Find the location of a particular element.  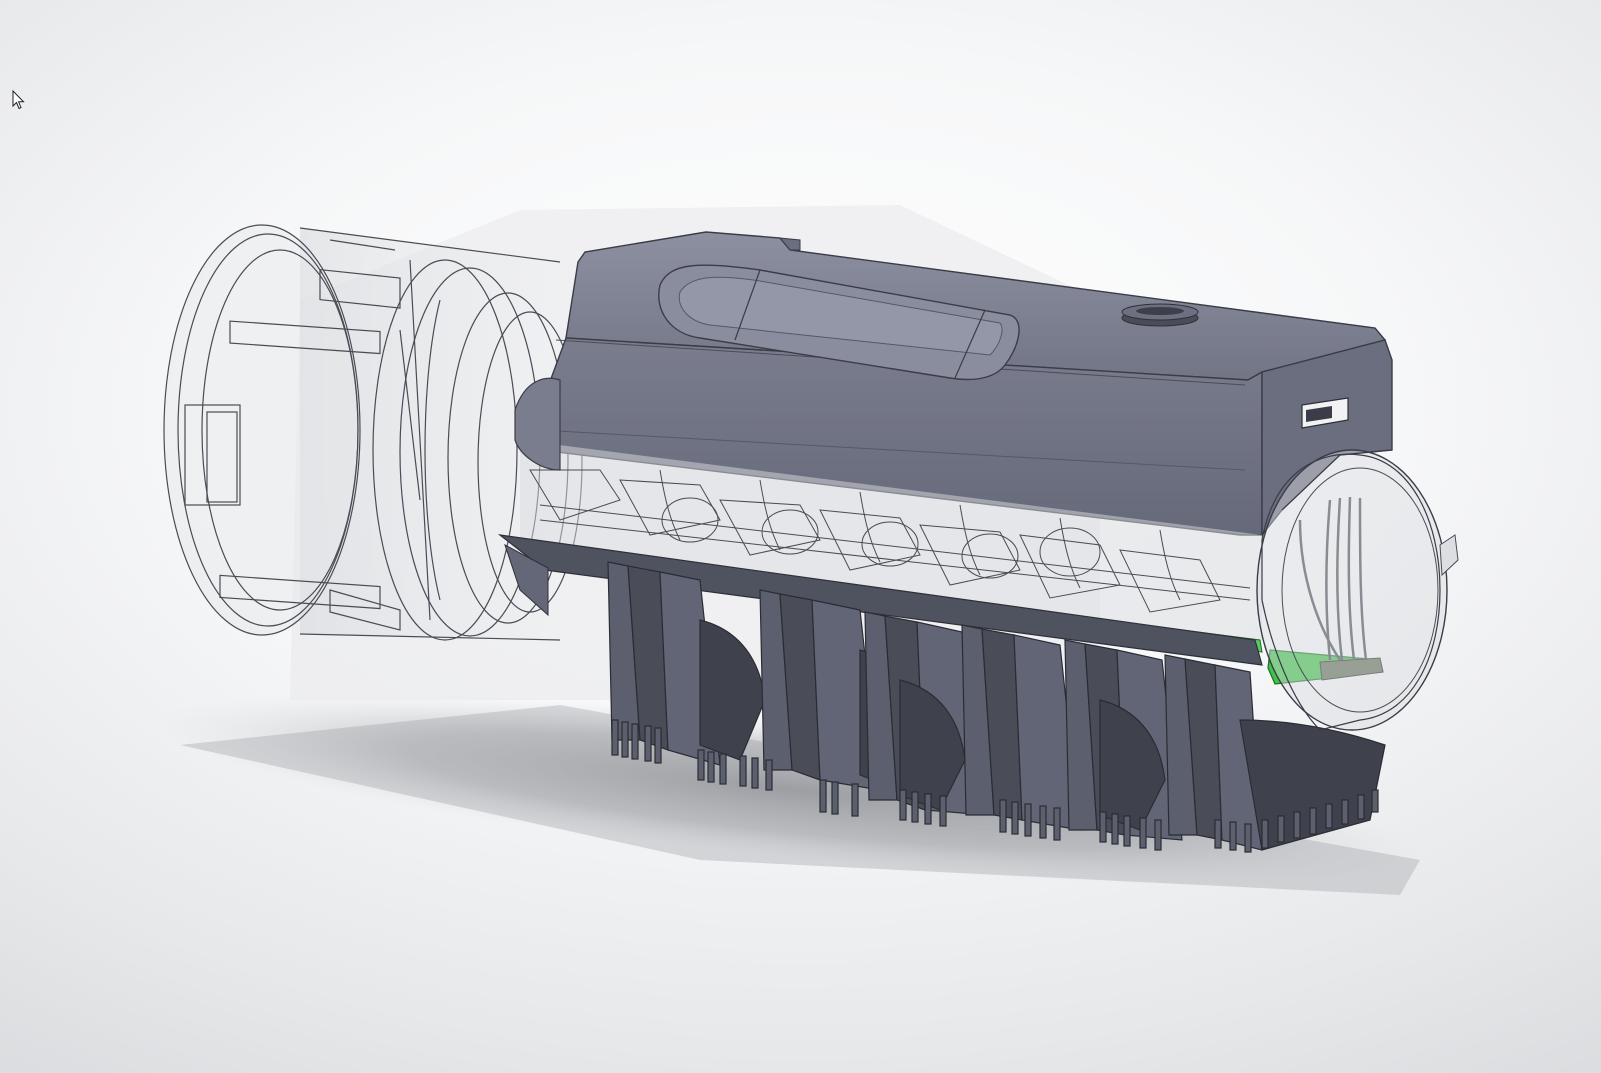

arrow-pointer-icon is located at coordinates (18, 100).